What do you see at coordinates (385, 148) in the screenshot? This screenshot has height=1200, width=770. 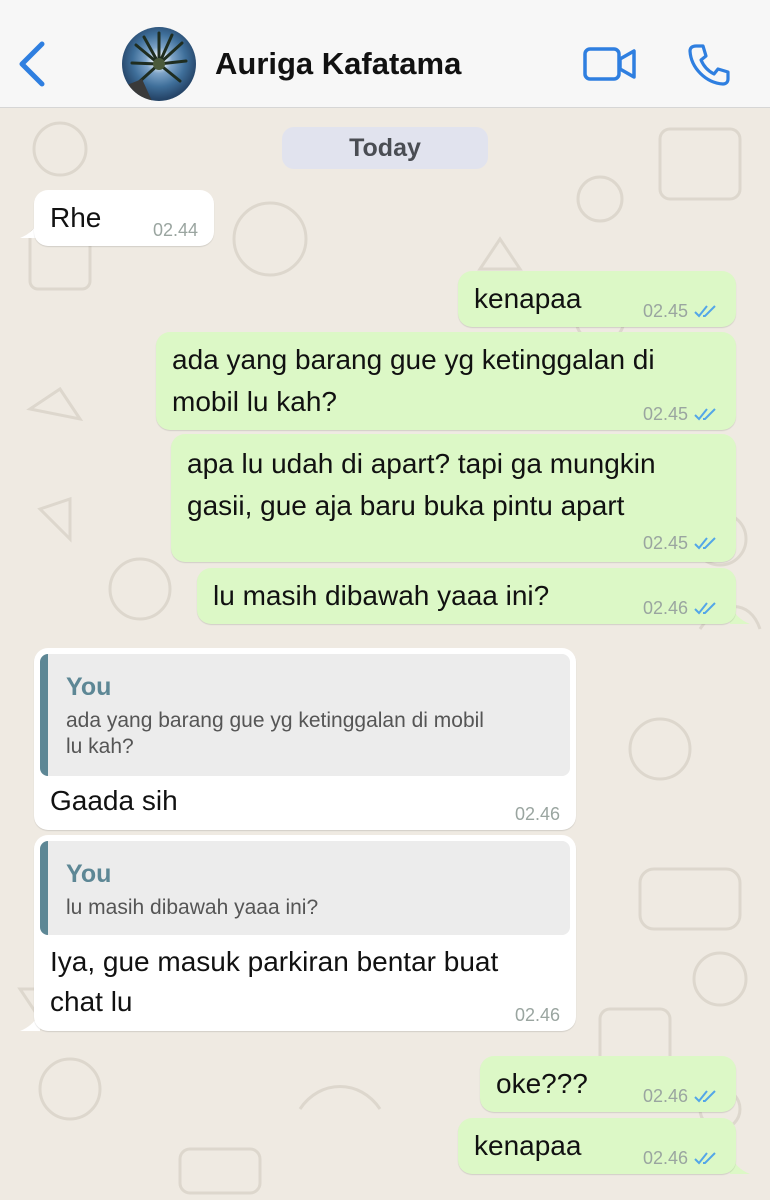 I see `date-separator: Today` at bounding box center [385, 148].